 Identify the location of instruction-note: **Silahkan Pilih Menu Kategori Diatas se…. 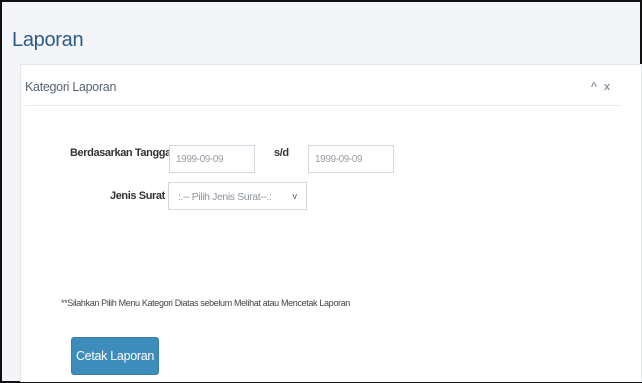
(205, 303).